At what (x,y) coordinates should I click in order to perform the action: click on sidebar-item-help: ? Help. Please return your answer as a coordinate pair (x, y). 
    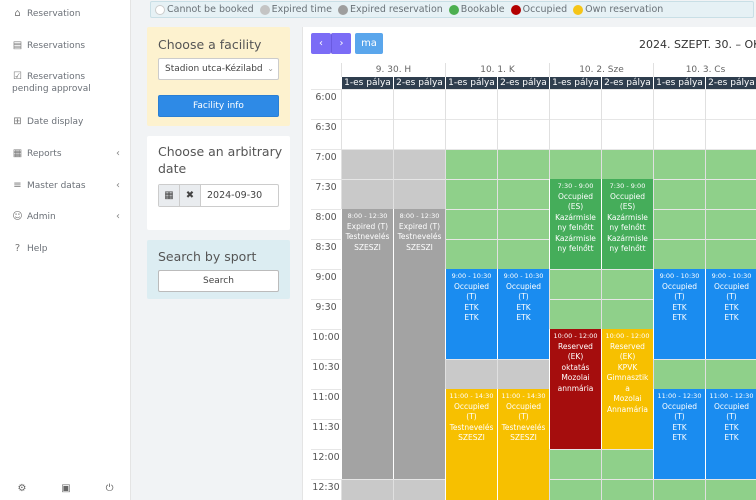
    Looking at the image, I should click on (68, 249).